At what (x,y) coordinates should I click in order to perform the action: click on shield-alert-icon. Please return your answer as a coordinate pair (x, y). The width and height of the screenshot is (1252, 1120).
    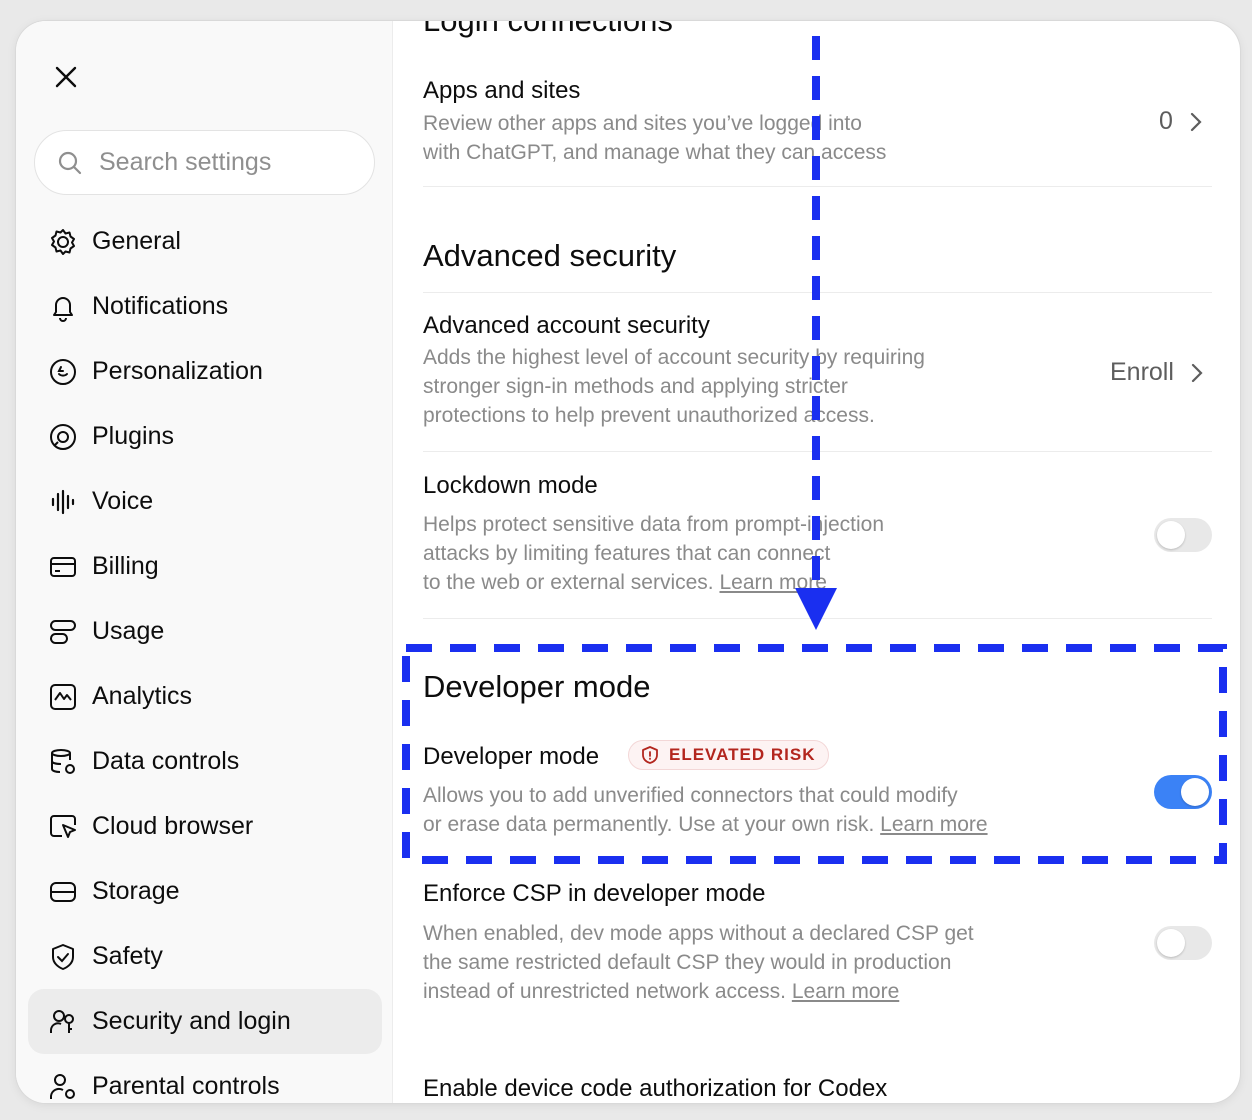
    Looking at the image, I should click on (650, 755).